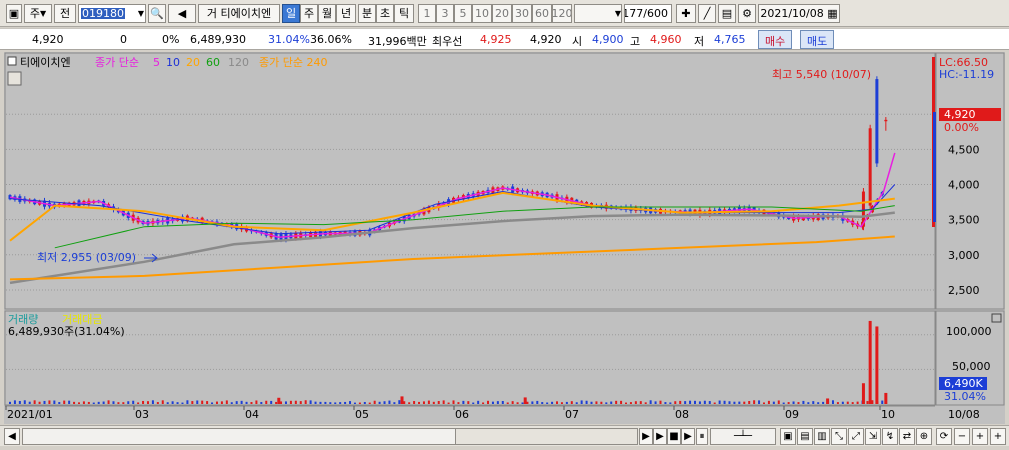 The image size is (1009, 450). Describe the element at coordinates (385, 13) in the screenshot. I see `period-second-button: 초` at that location.